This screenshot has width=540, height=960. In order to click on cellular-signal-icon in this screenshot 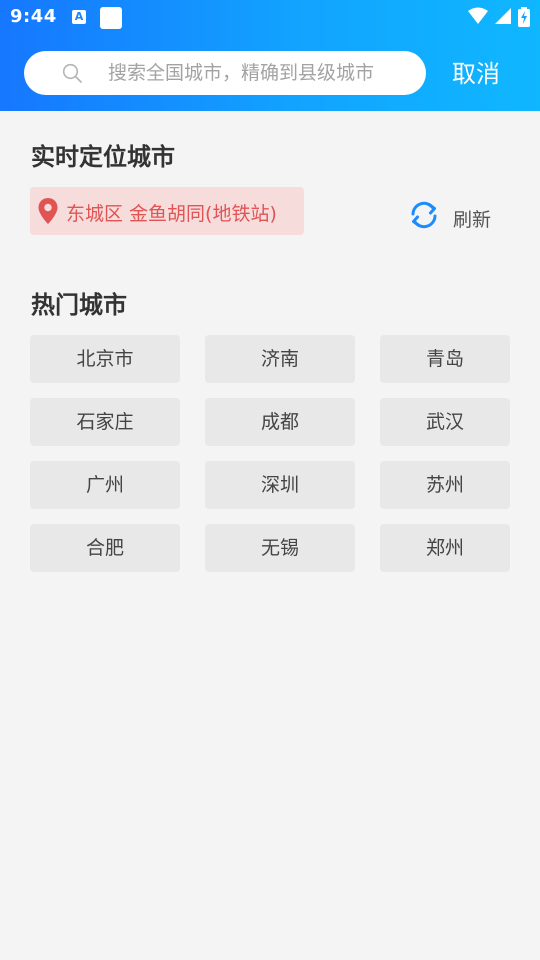, I will do `click(503, 16)`.